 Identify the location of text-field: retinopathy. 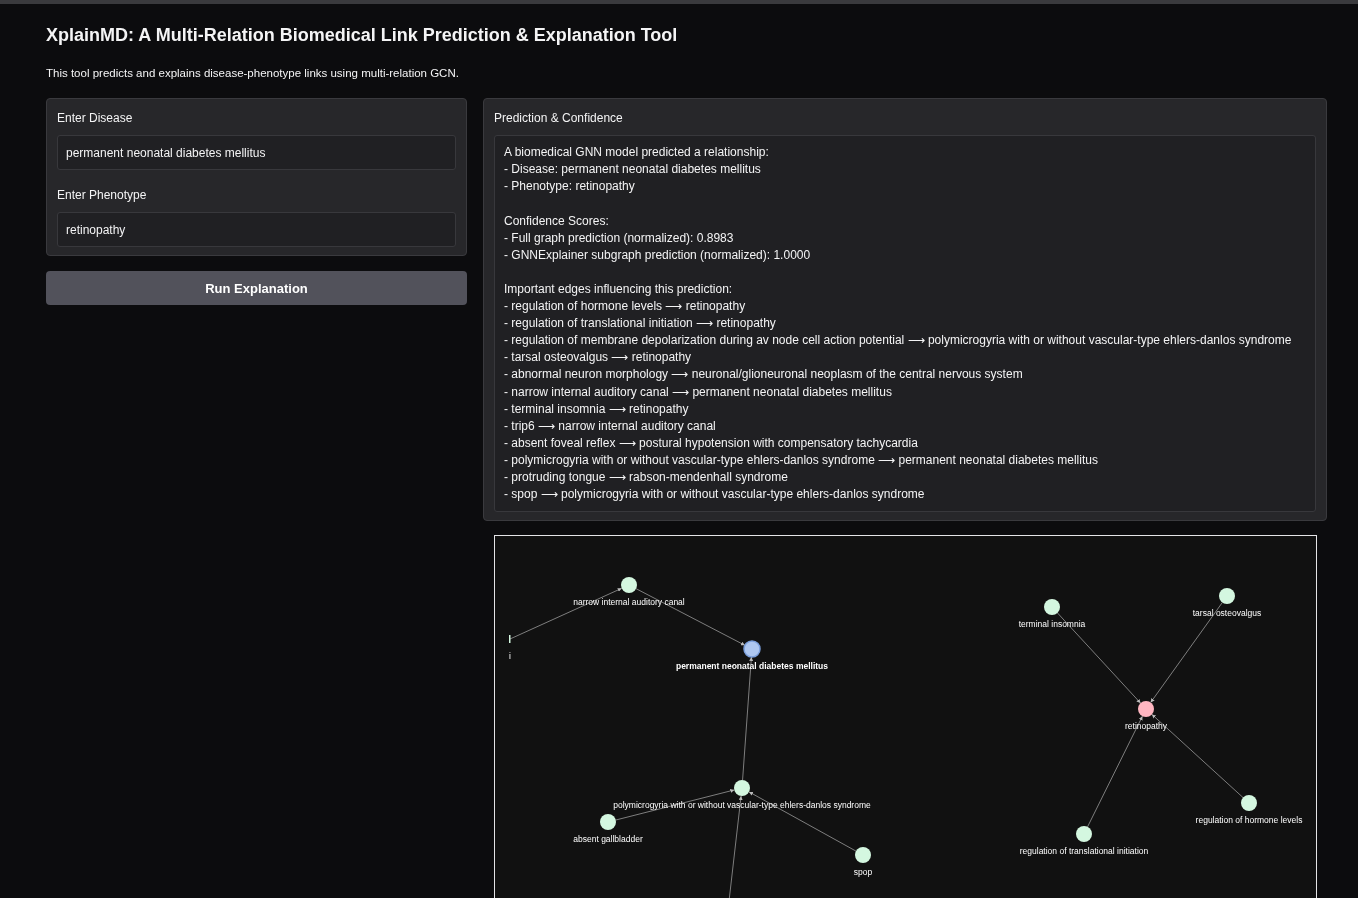
(256, 230).